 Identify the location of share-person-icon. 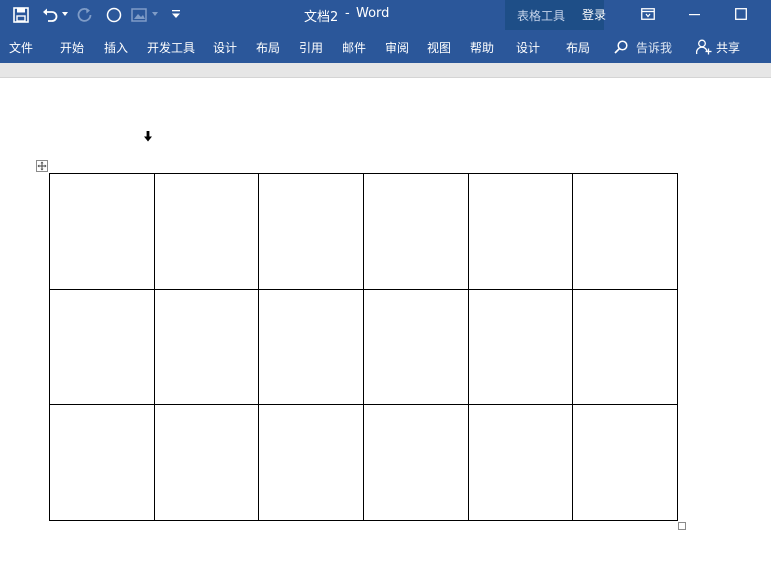
(704, 47).